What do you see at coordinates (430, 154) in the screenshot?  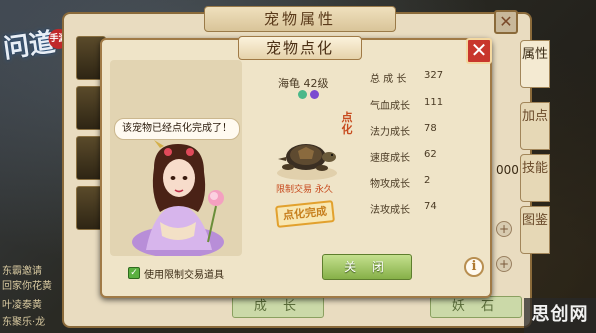 I see `stat-value: 62` at bounding box center [430, 154].